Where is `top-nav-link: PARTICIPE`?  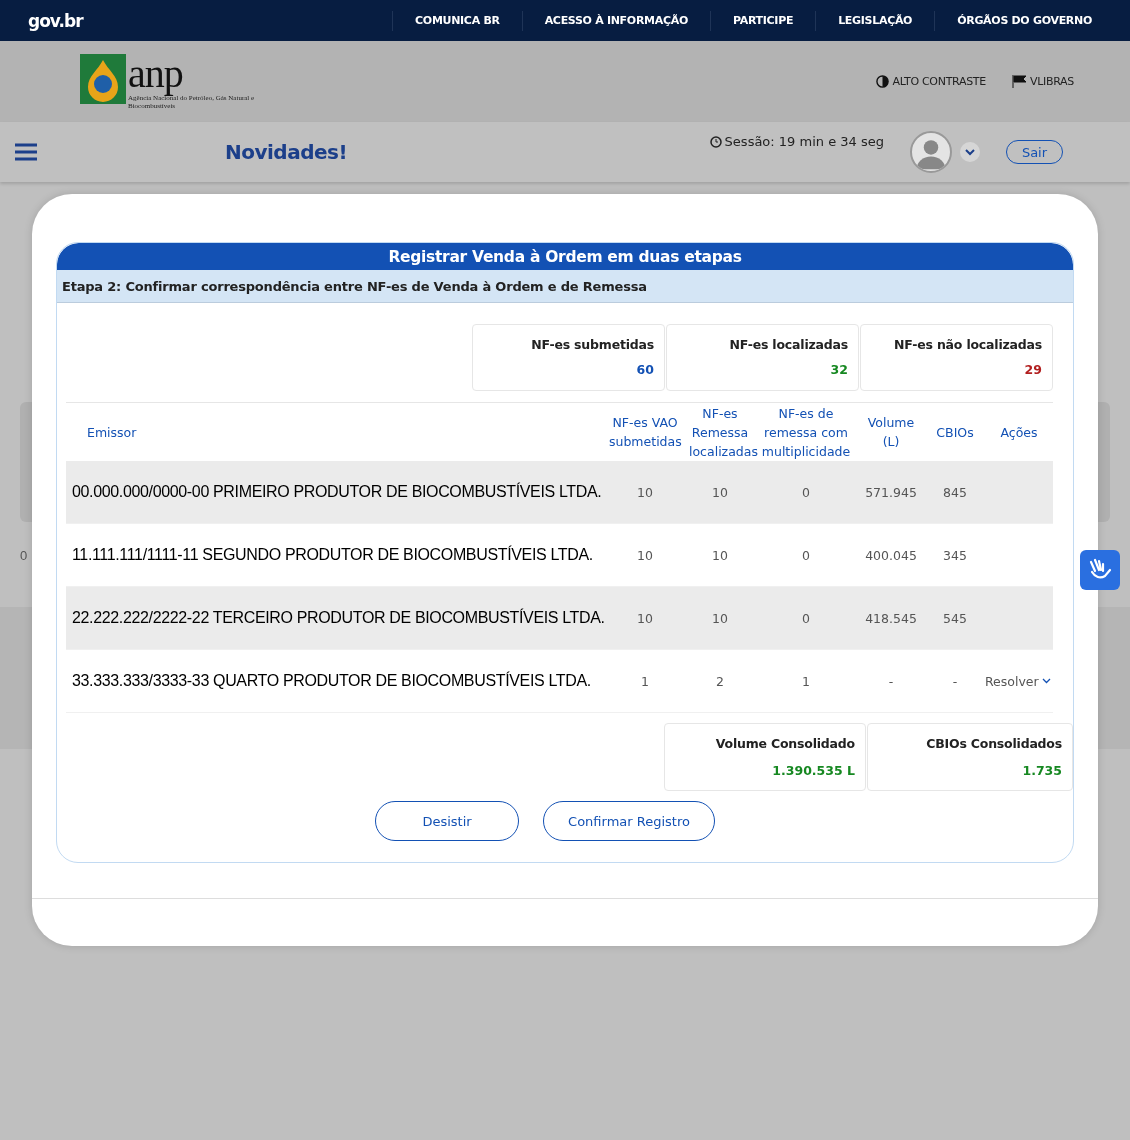
top-nav-link: PARTICIPE is located at coordinates (762, 20).